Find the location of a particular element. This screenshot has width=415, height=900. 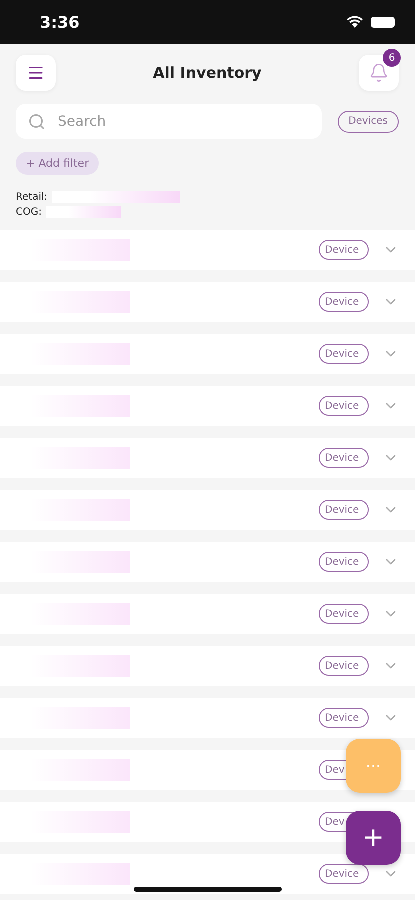

status-time: 3:36 is located at coordinates (60, 22).